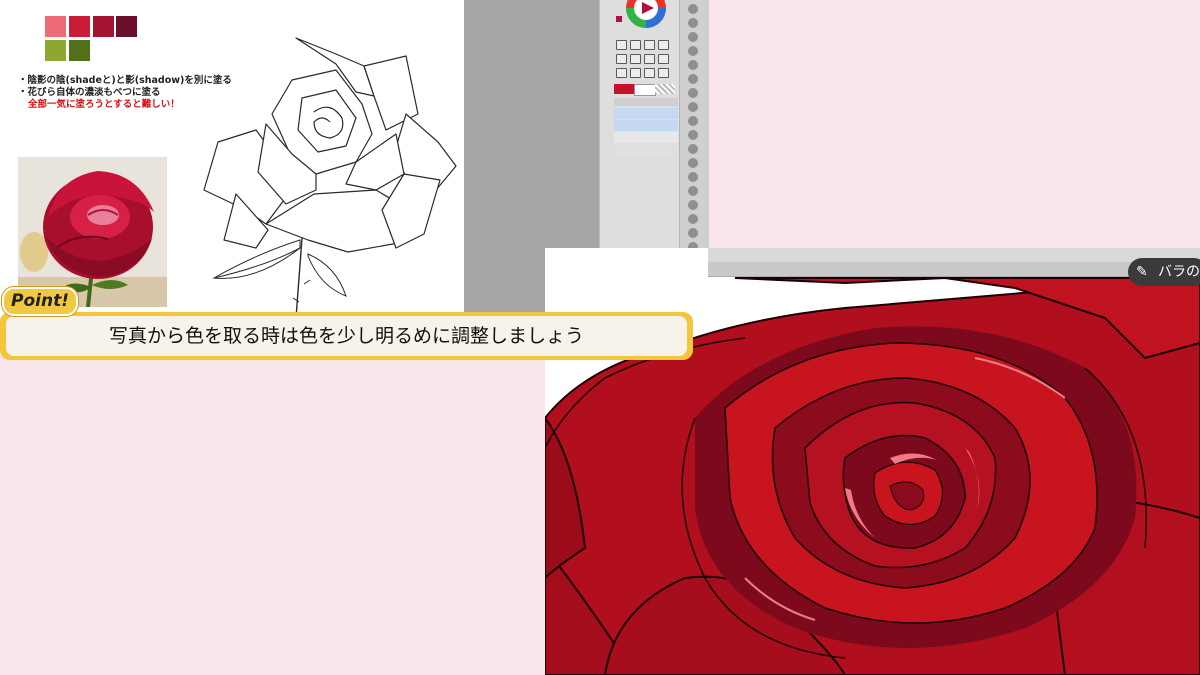 This screenshot has height=675, width=1200. What do you see at coordinates (663, 73) in the screenshot?
I see `zoom-tool-icon` at bounding box center [663, 73].